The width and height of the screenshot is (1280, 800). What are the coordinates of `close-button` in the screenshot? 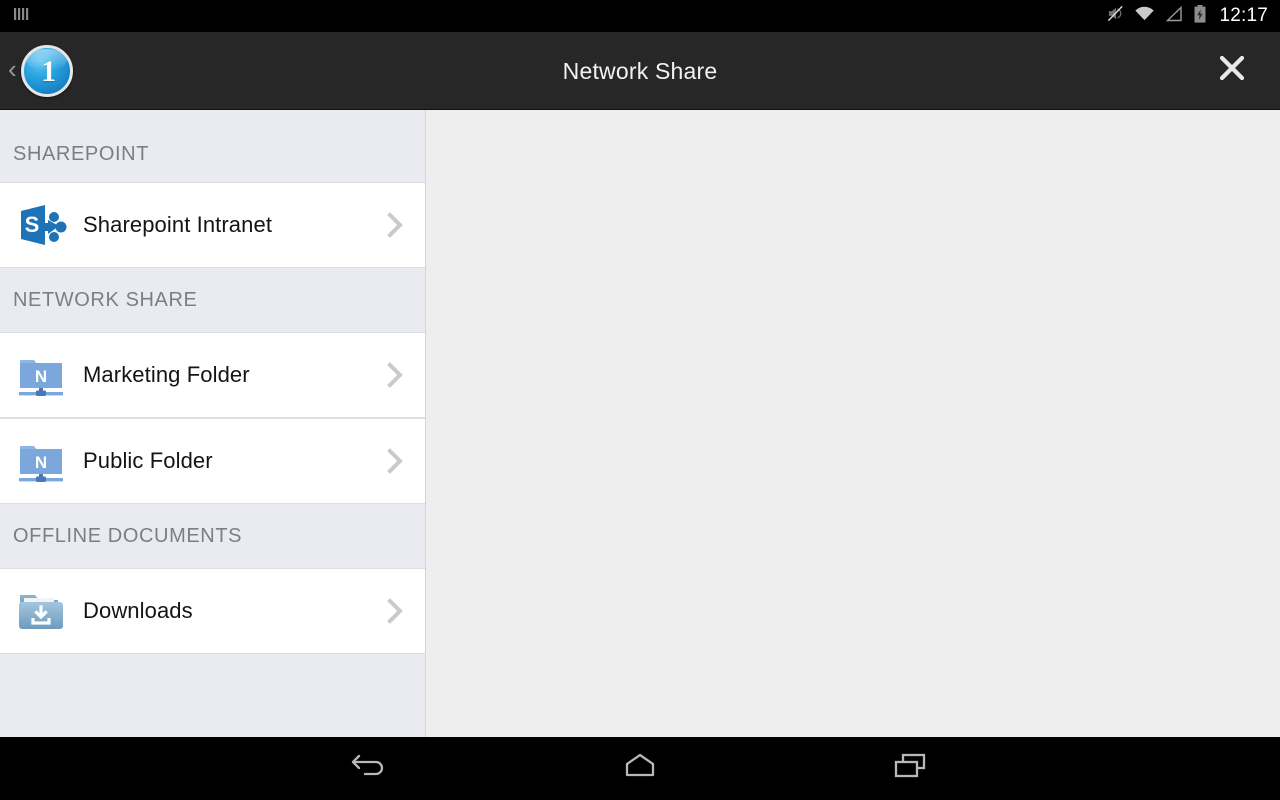 It's located at (1232, 71).